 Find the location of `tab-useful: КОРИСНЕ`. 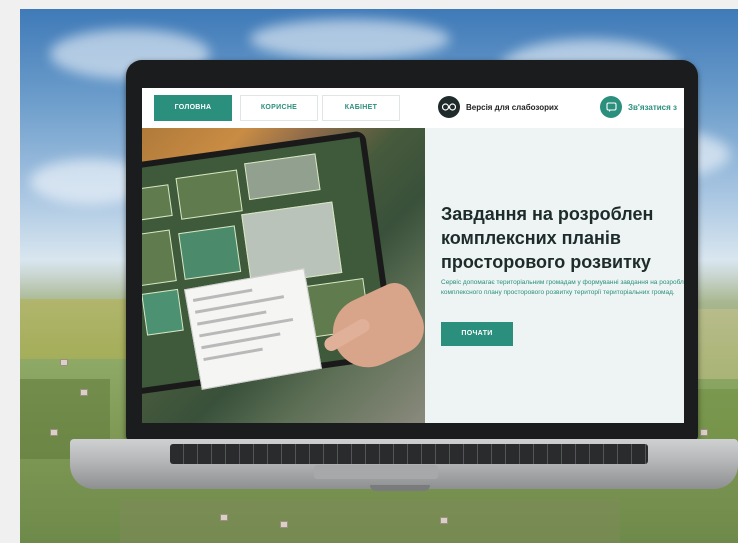

tab-useful: КОРИСНЕ is located at coordinates (279, 108).